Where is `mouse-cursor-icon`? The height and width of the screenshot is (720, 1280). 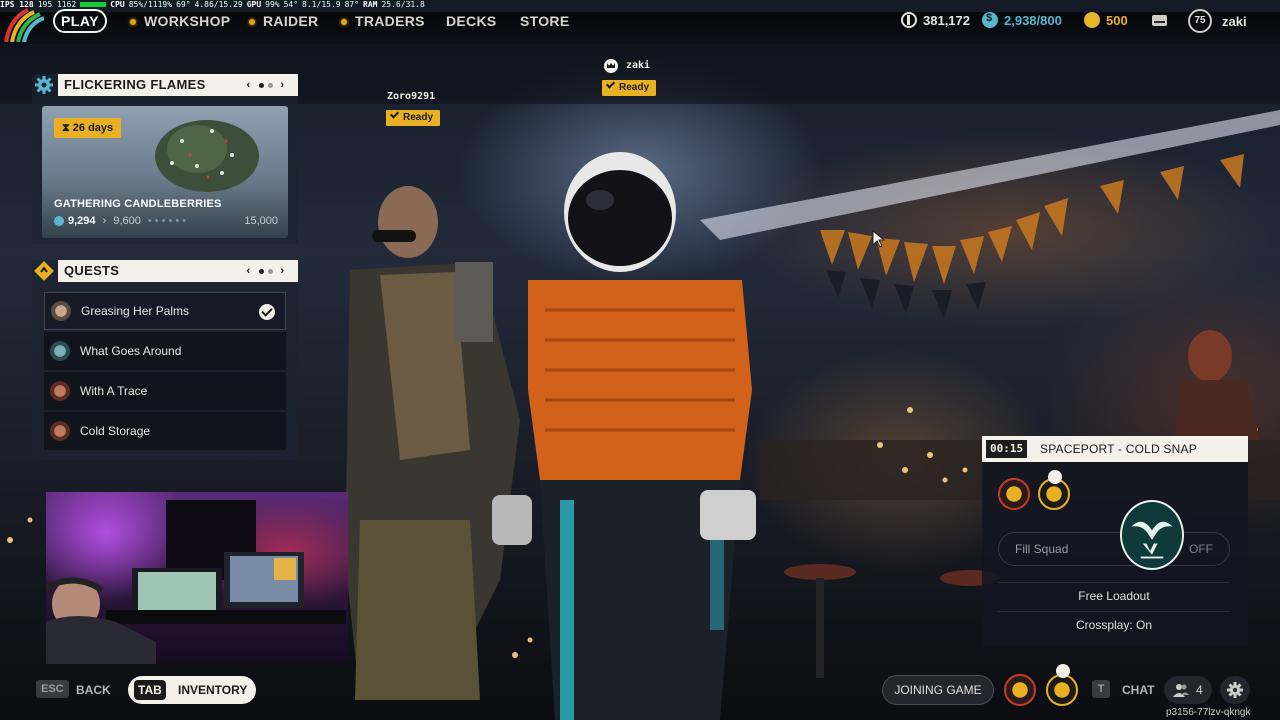
mouse-cursor-icon is located at coordinates (879, 239).